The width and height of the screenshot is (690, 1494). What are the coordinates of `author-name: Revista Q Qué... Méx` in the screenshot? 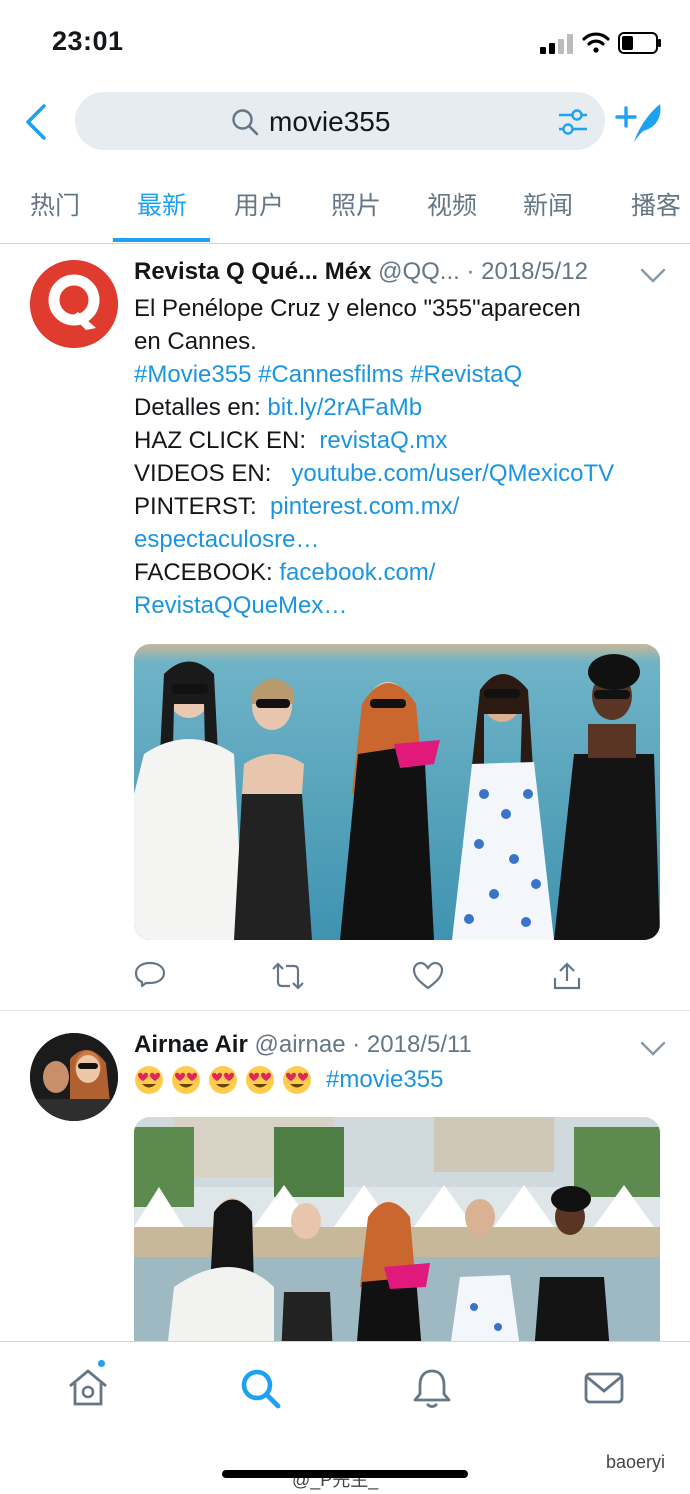 It's located at (252, 271).